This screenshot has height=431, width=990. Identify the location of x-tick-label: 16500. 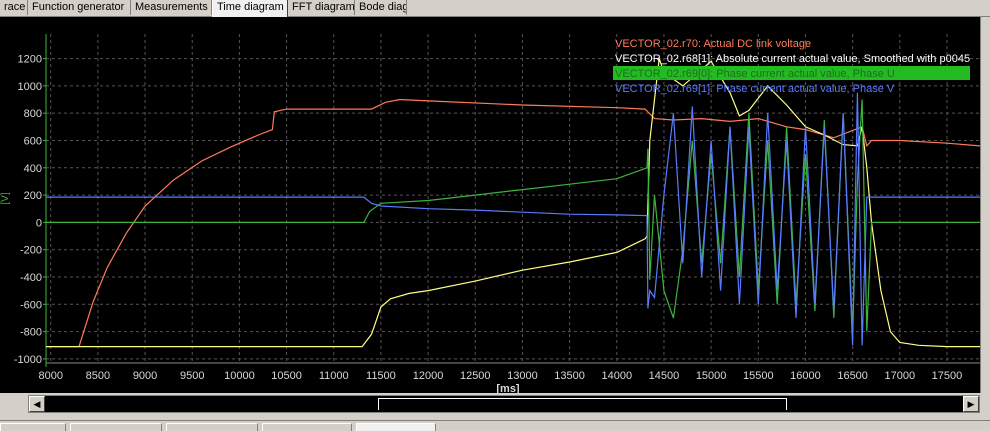
(852, 376).